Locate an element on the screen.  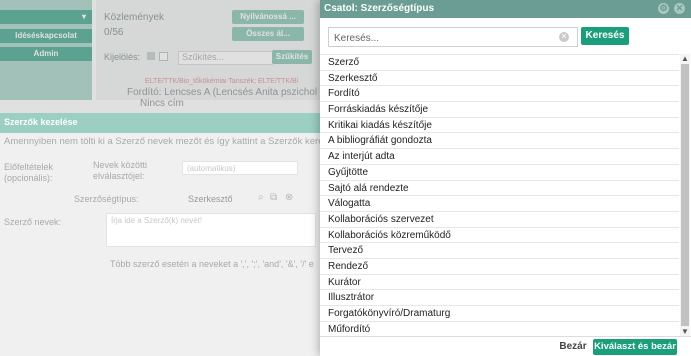
list-item: Illusztrátor is located at coordinates (499, 297).